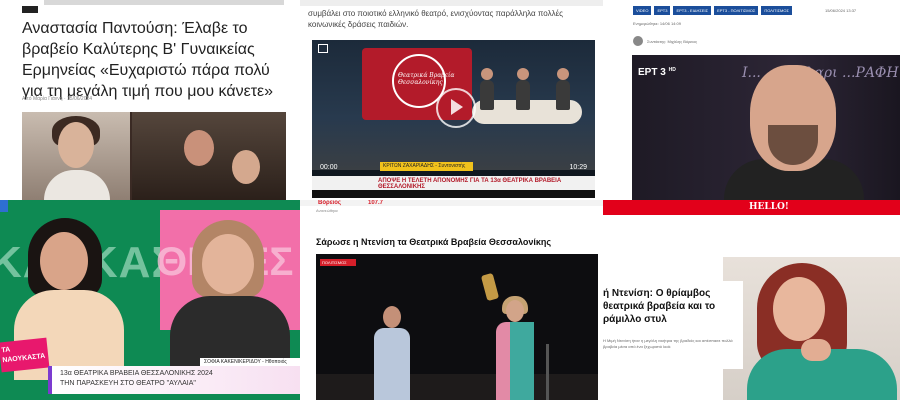 This screenshot has width=900, height=400. I want to click on lower-third-name: ΚΡΙΤΩΝ ΖΑΧΑΡΙΑΔΗΣ - Συντονιστής, so click(426, 166).